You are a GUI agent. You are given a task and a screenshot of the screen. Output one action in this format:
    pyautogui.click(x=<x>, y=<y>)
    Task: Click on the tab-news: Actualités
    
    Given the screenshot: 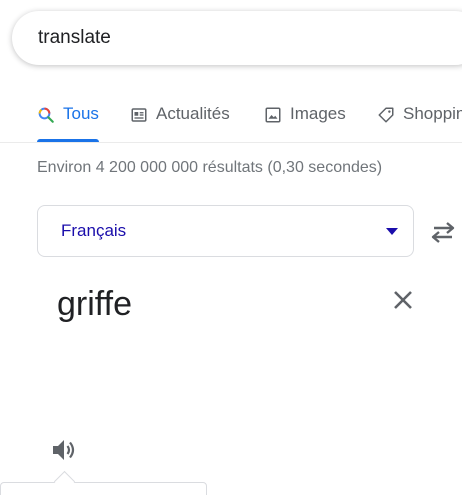 What is the action you would take?
    pyautogui.click(x=180, y=117)
    